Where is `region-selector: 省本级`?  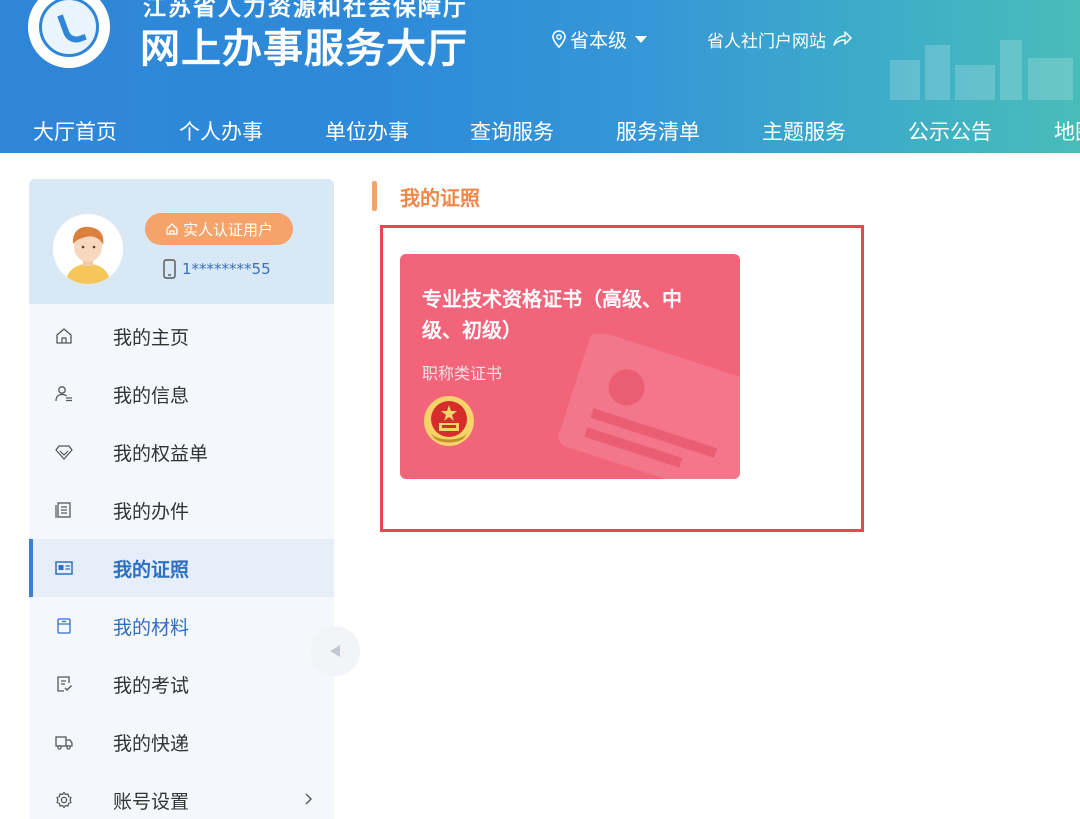
region-selector: 省本级 is located at coordinates (600, 39).